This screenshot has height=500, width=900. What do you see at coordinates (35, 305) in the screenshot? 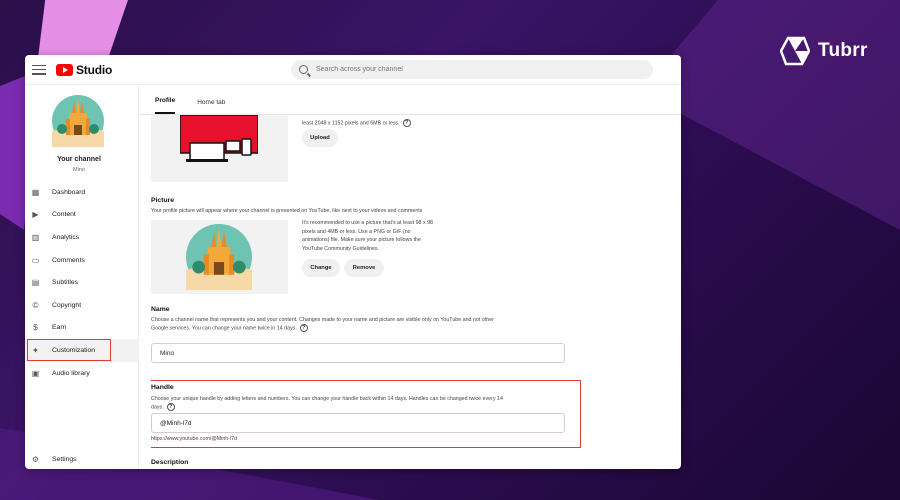
I see `copyright-icon: ©` at bounding box center [35, 305].